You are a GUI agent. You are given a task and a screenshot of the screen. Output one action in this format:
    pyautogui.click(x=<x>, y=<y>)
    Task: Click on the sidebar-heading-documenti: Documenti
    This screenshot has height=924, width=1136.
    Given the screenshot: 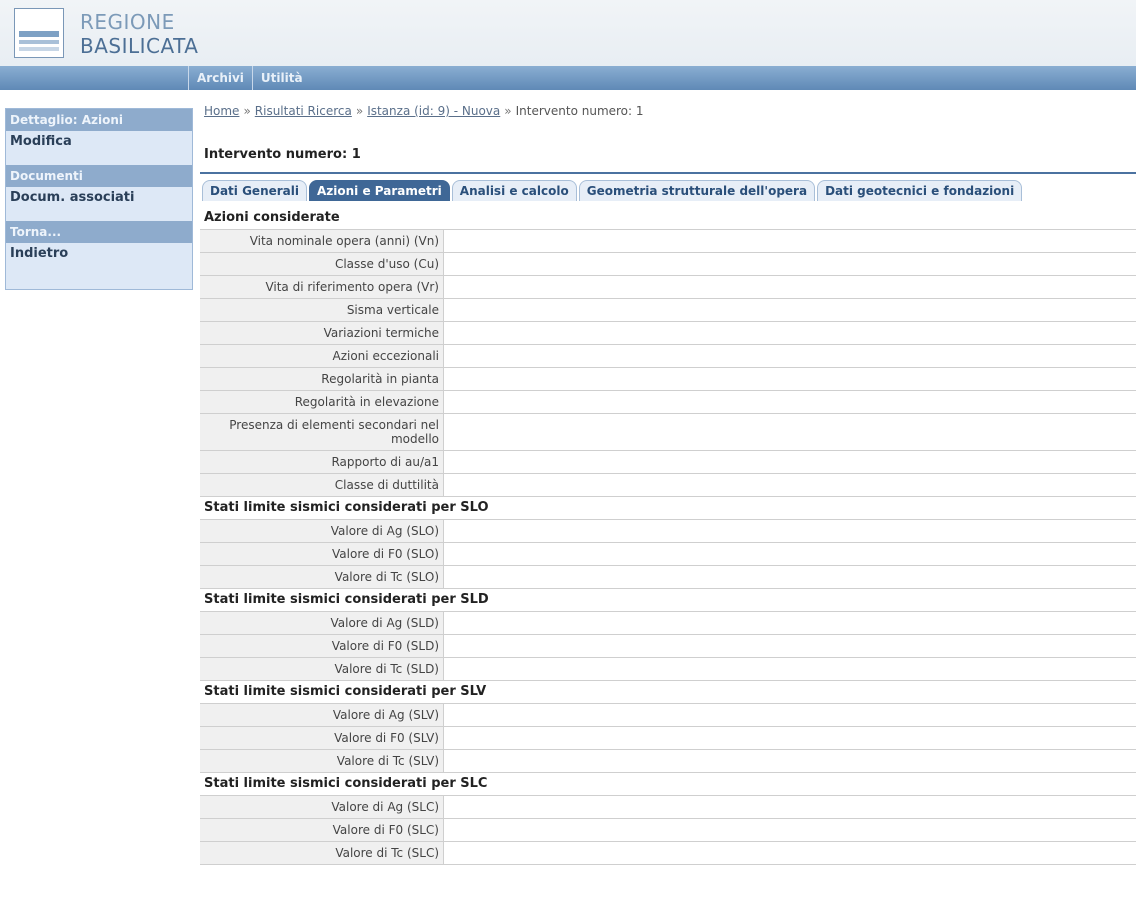 What is the action you would take?
    pyautogui.click(x=99, y=176)
    